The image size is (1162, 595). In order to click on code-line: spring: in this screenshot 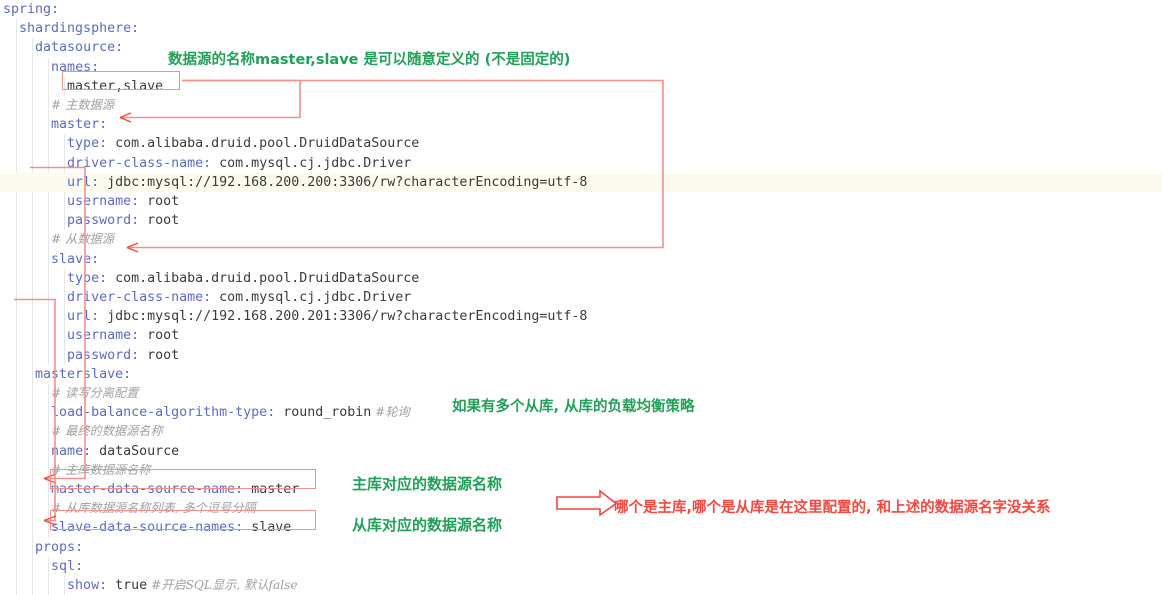, I will do `click(581, 9)`.